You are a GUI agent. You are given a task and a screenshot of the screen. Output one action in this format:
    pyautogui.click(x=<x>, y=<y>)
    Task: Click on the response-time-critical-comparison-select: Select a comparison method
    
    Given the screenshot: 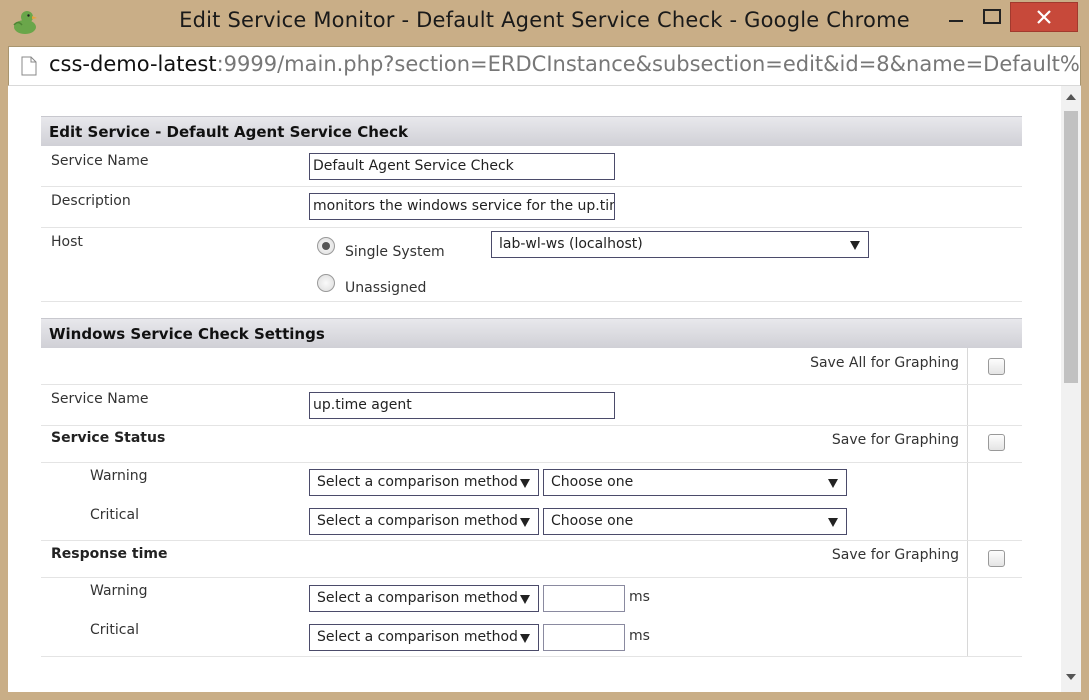 What is the action you would take?
    pyautogui.click(x=424, y=637)
    